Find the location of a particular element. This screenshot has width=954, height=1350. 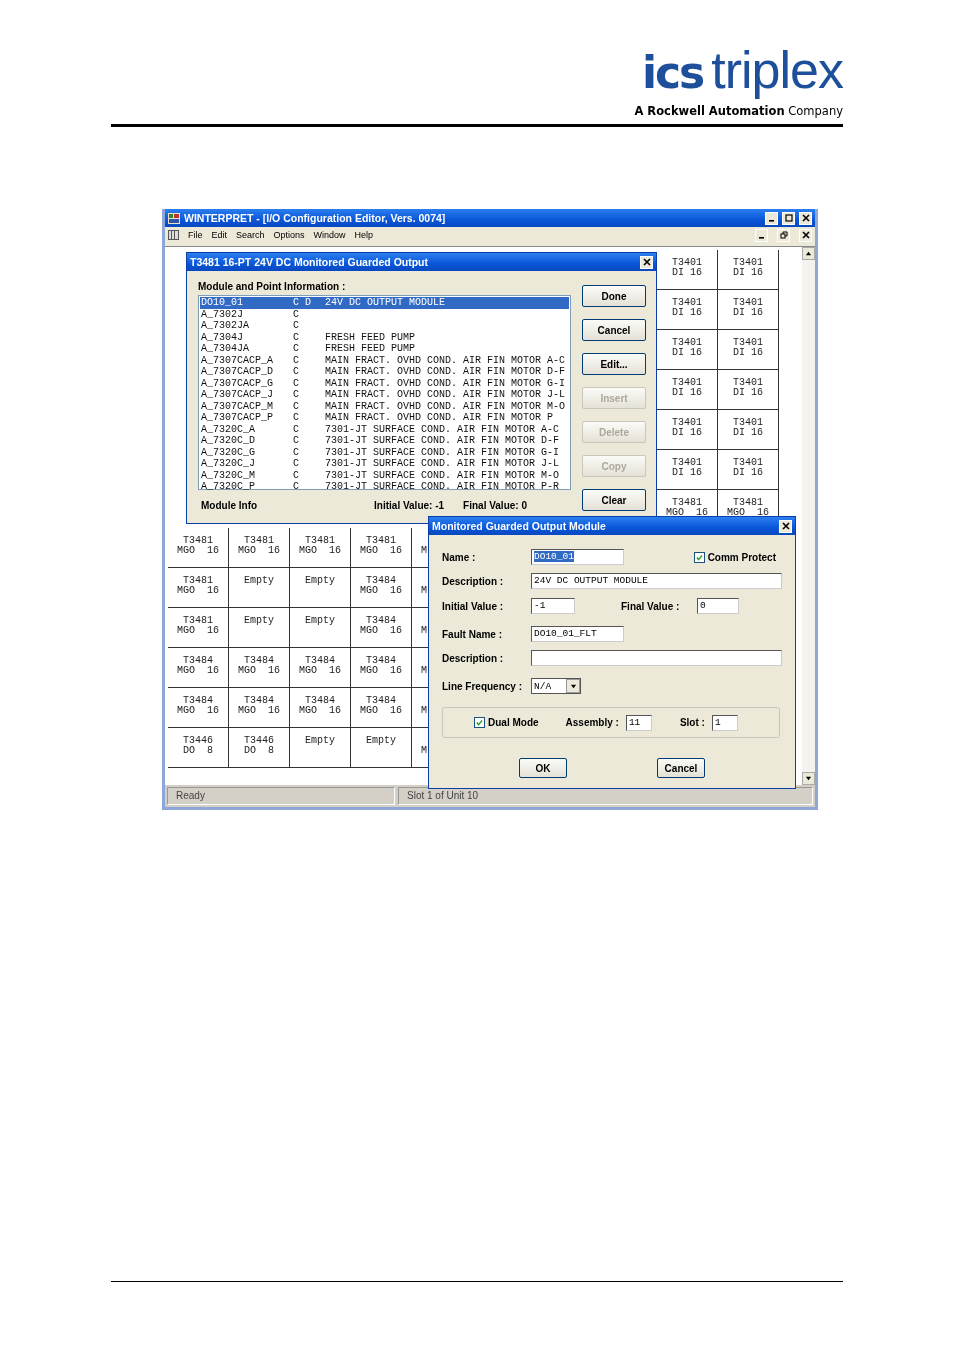

fault-name-field: DO10_01_FLT is located at coordinates (577, 634).